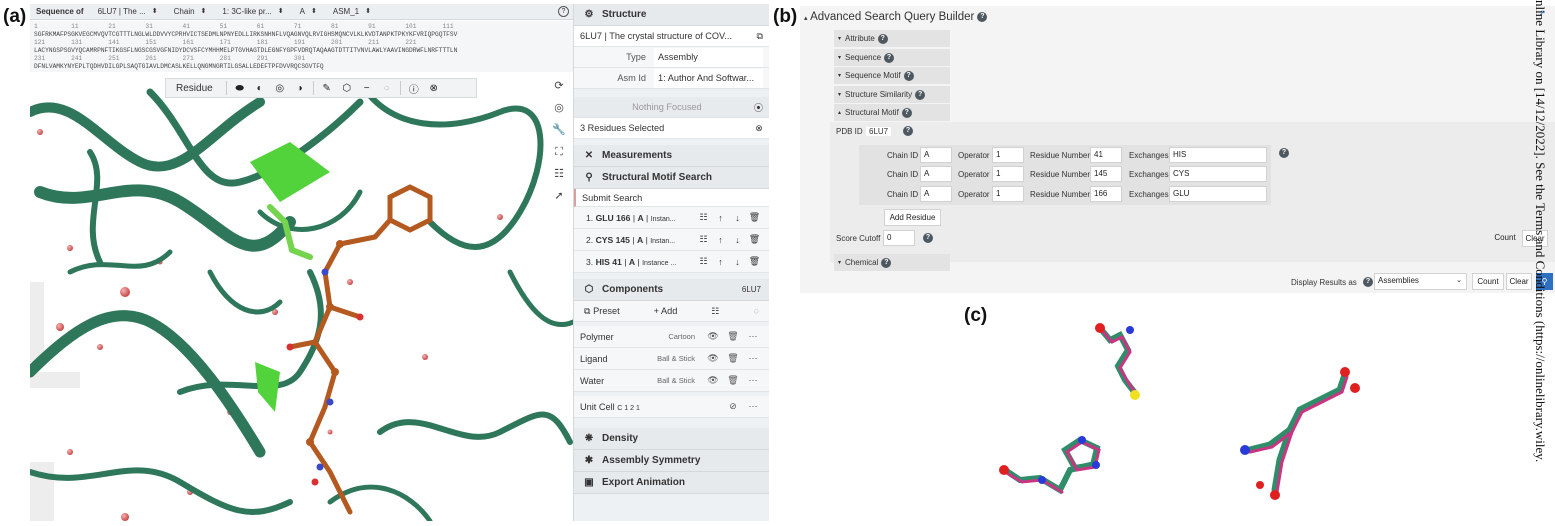  Describe the element at coordinates (892, 38) in the screenshot. I see `section-attribute: ▾ Attribute?` at that location.